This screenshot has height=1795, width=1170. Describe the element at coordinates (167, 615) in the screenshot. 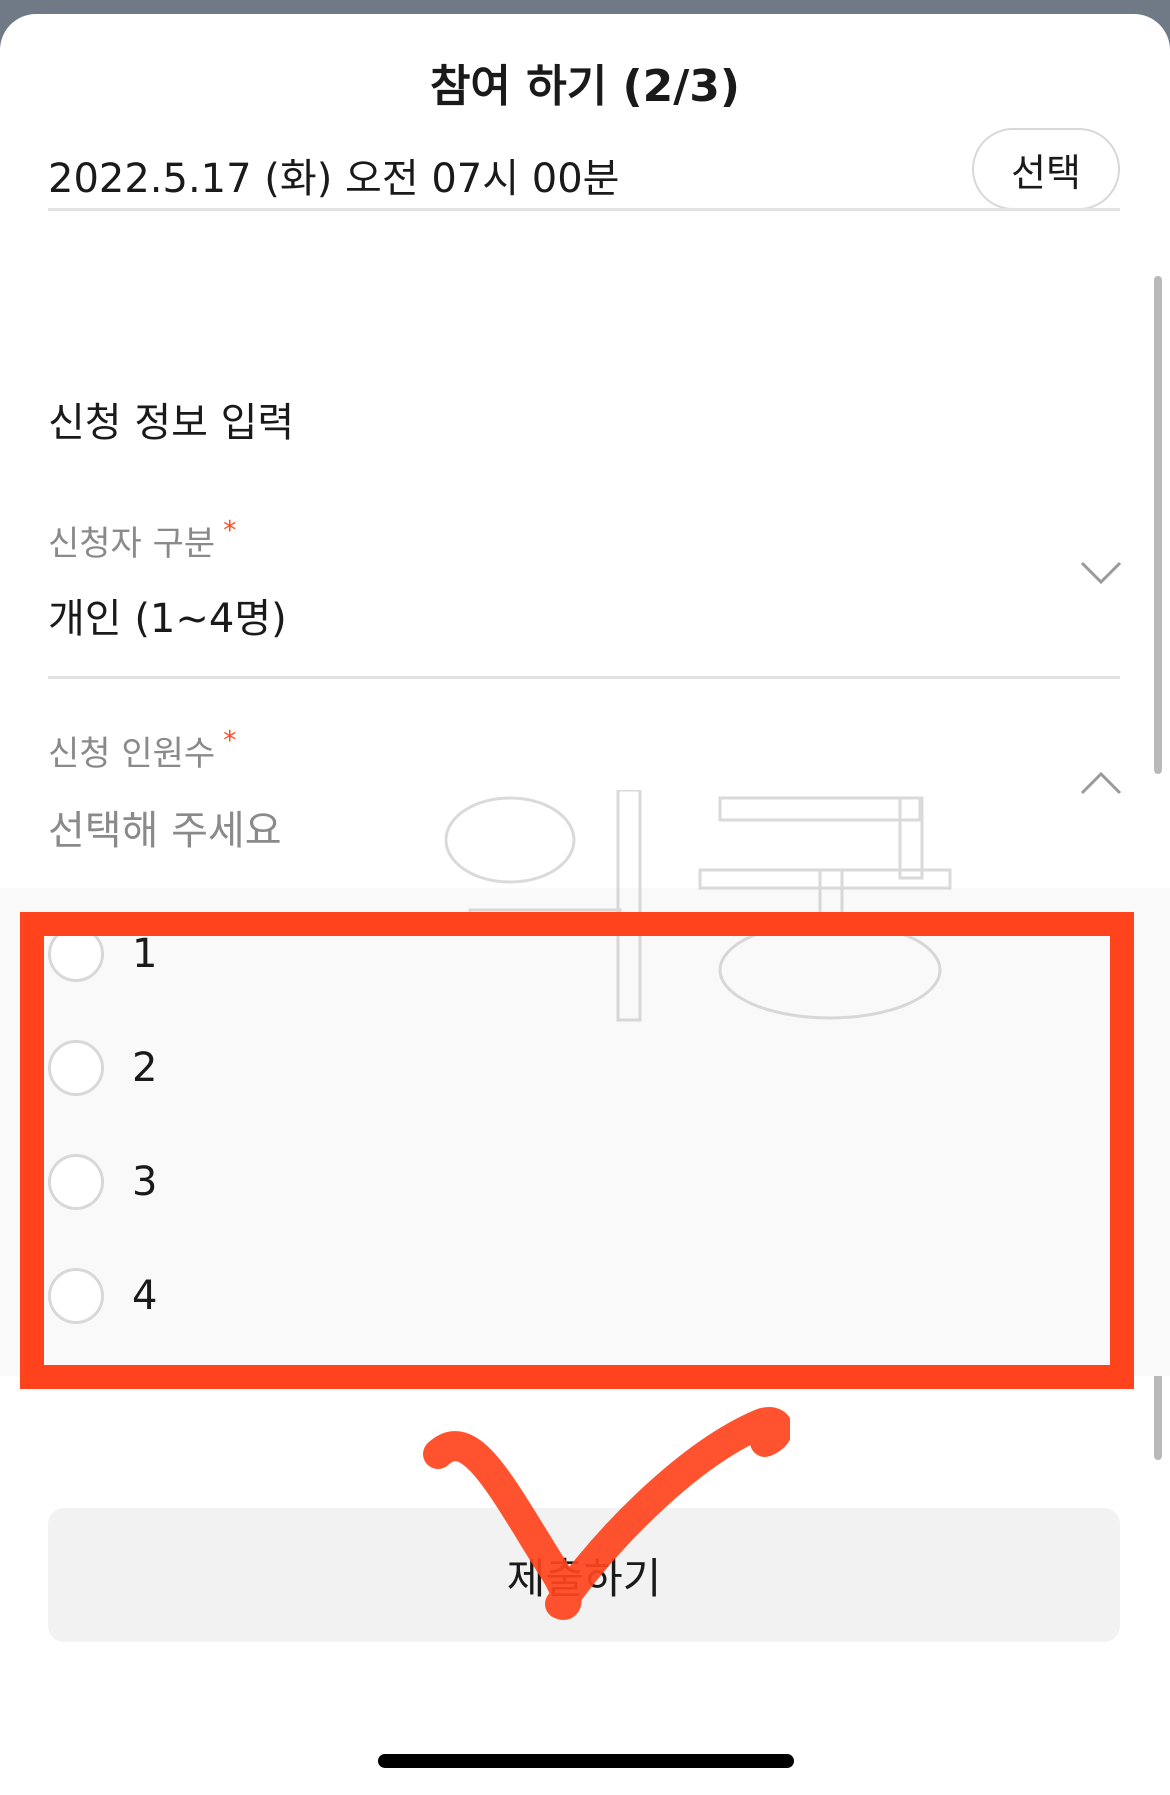

I see `applicant-type-select: 개인 (1~4명)` at that location.